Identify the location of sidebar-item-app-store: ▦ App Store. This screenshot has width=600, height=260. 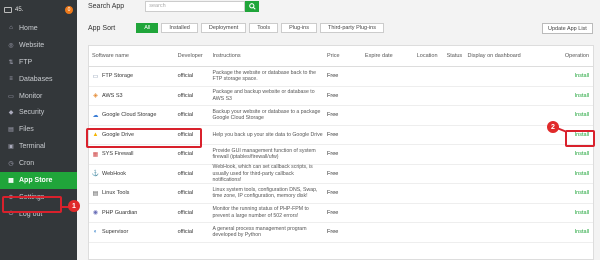
(38, 180).